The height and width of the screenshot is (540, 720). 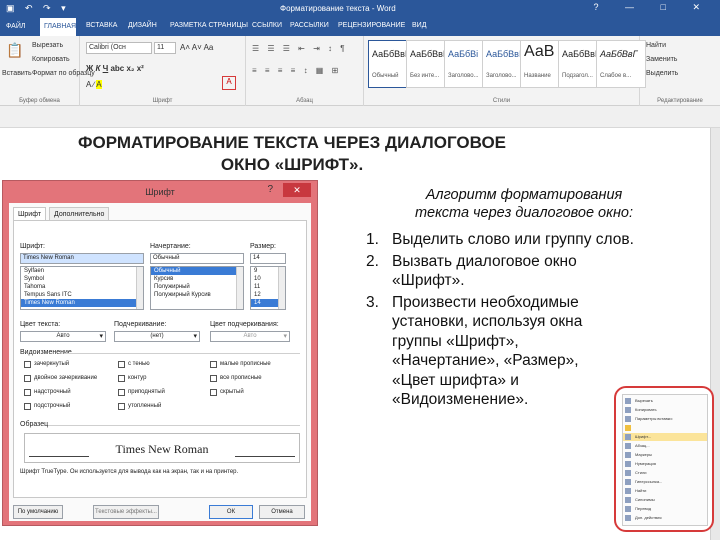 I want to click on font-name-box: Calibri (Осн, so click(x=119, y=48).